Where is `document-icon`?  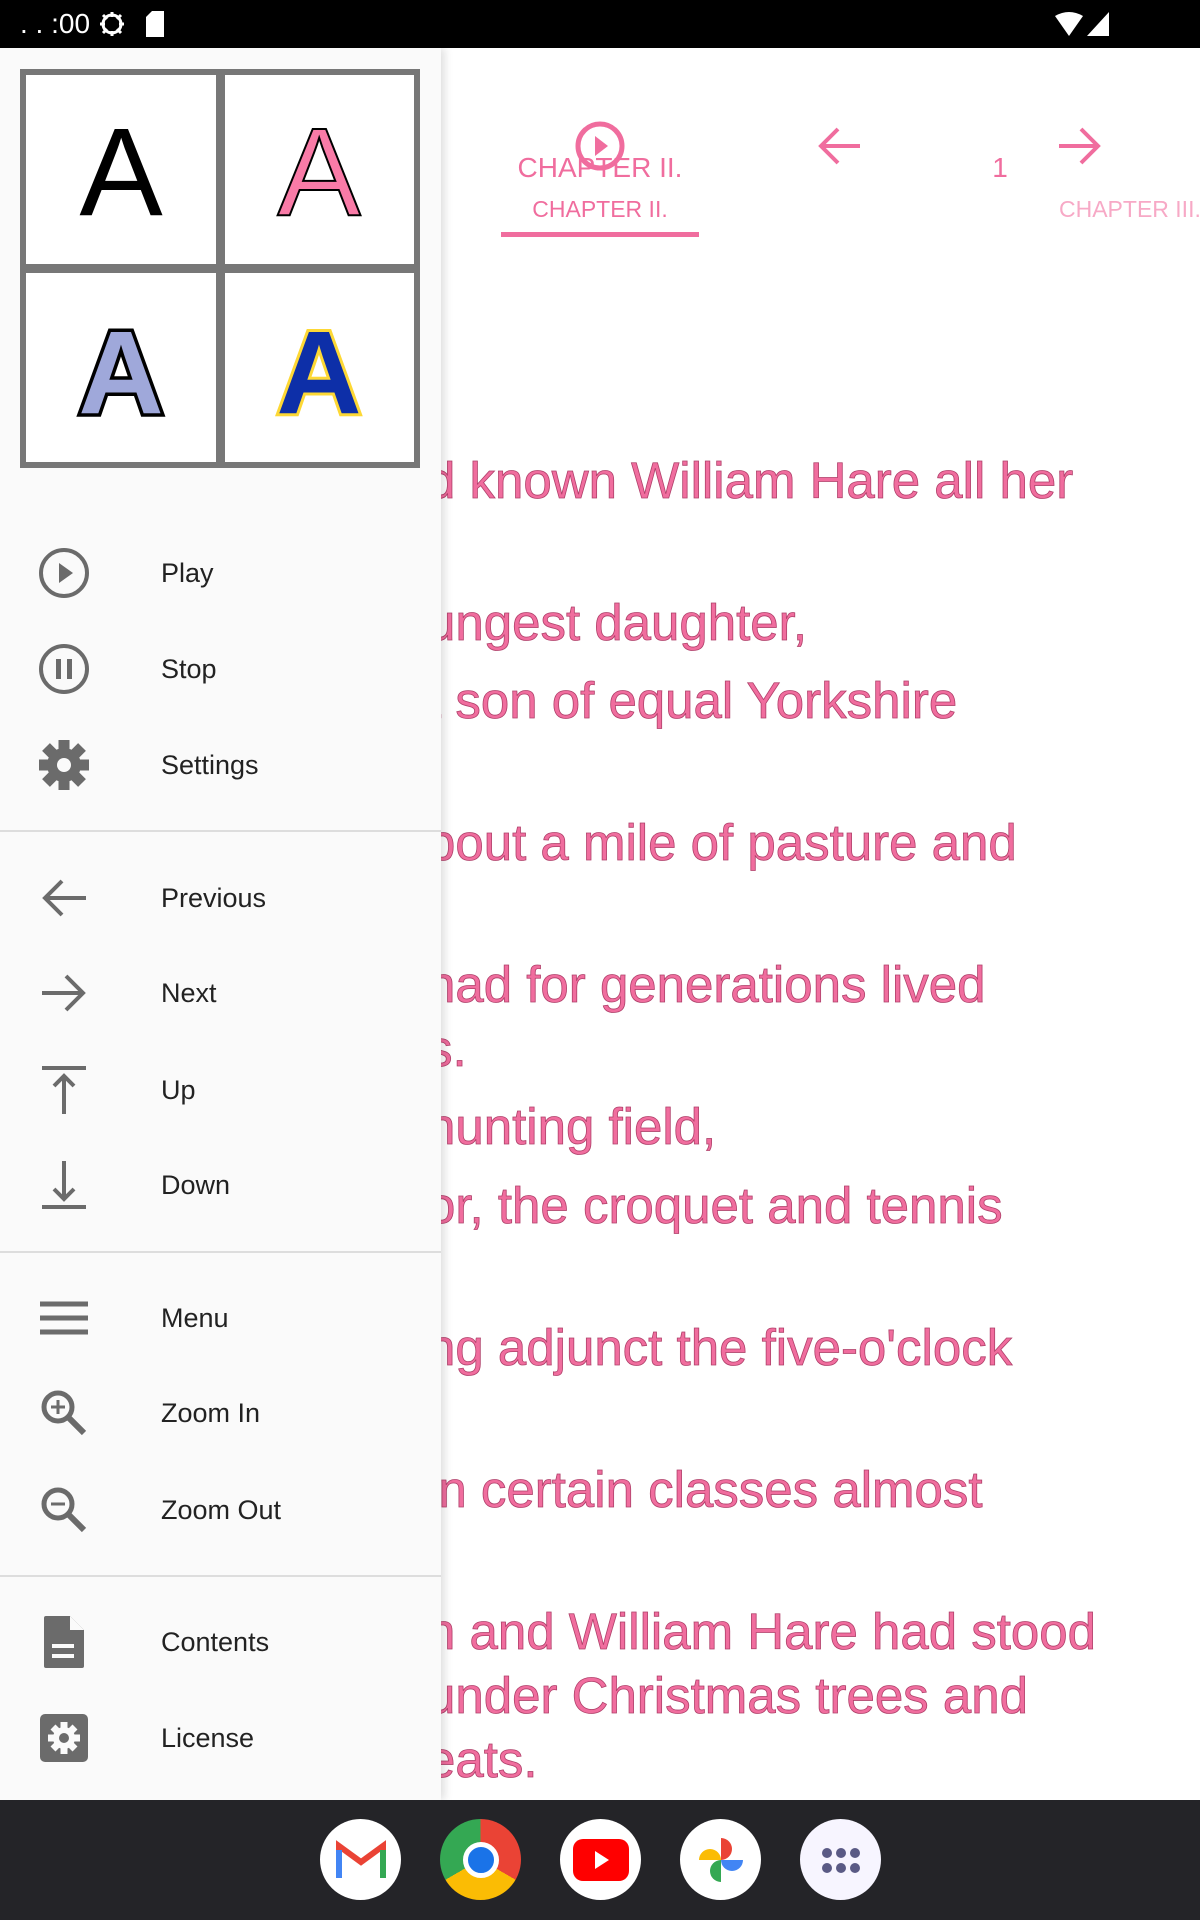
document-icon is located at coordinates (64, 1642).